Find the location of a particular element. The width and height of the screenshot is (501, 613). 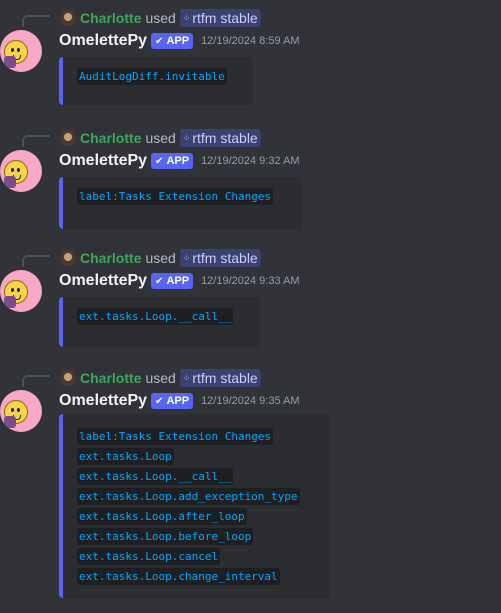

doc-link: ext.tasks.Loop is located at coordinates (125, 456).